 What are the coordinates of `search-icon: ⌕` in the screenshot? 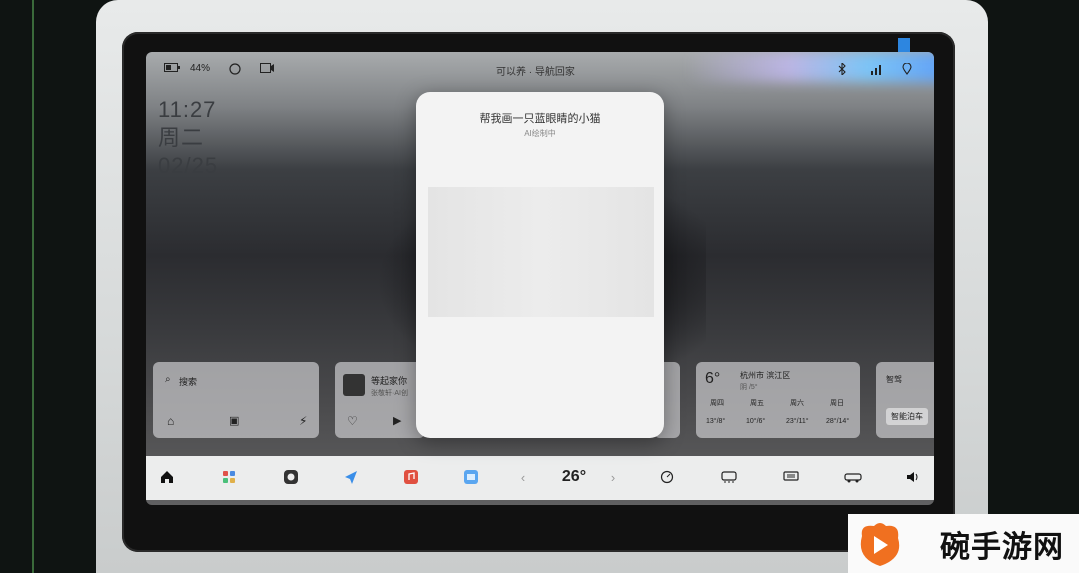 It's located at (168, 379).